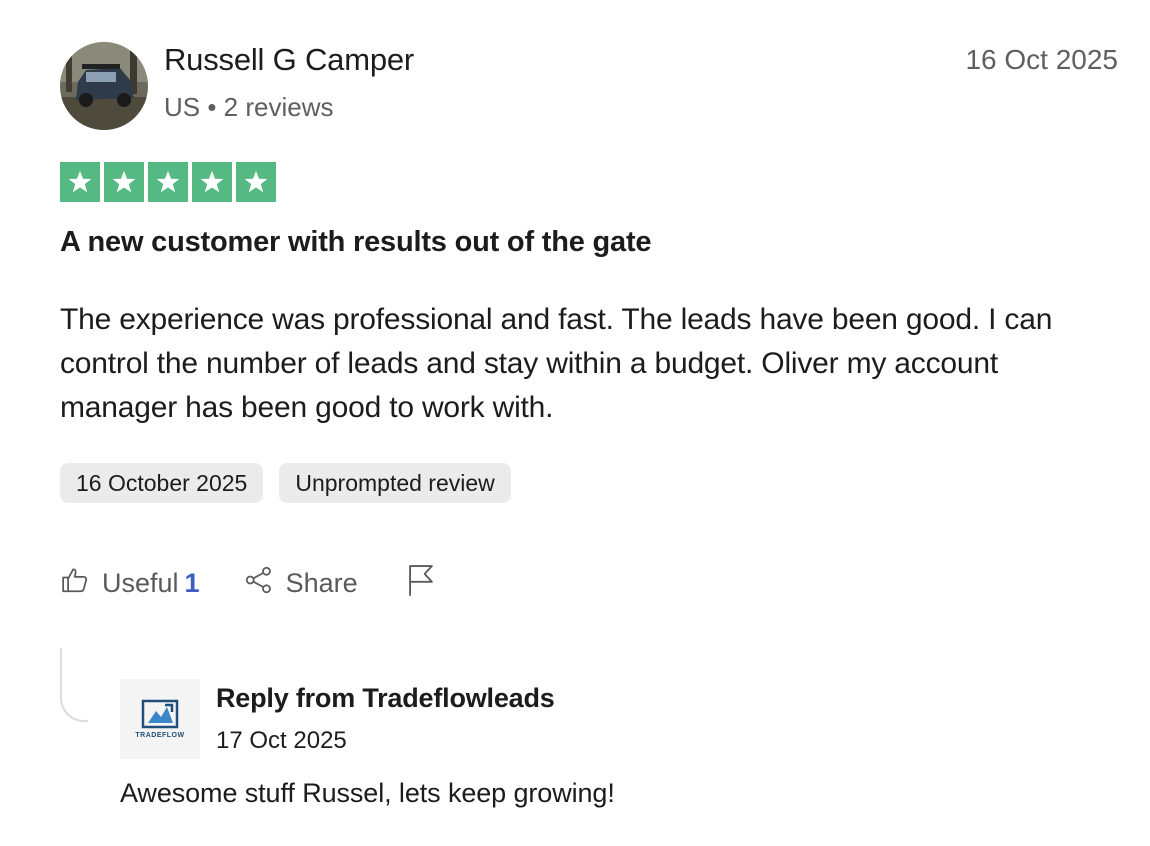  What do you see at coordinates (259, 583) in the screenshot?
I see `share-icon` at bounding box center [259, 583].